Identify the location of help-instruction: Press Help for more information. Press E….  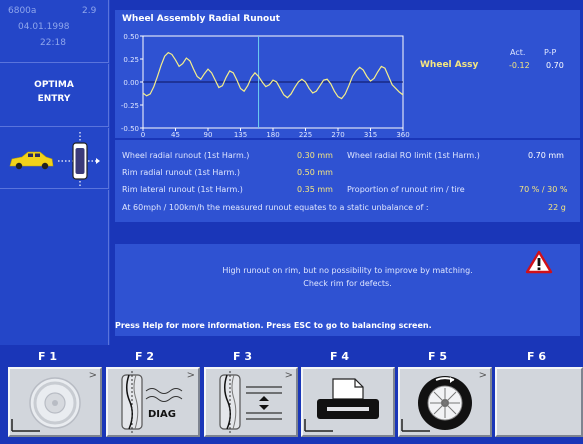
(273, 325).